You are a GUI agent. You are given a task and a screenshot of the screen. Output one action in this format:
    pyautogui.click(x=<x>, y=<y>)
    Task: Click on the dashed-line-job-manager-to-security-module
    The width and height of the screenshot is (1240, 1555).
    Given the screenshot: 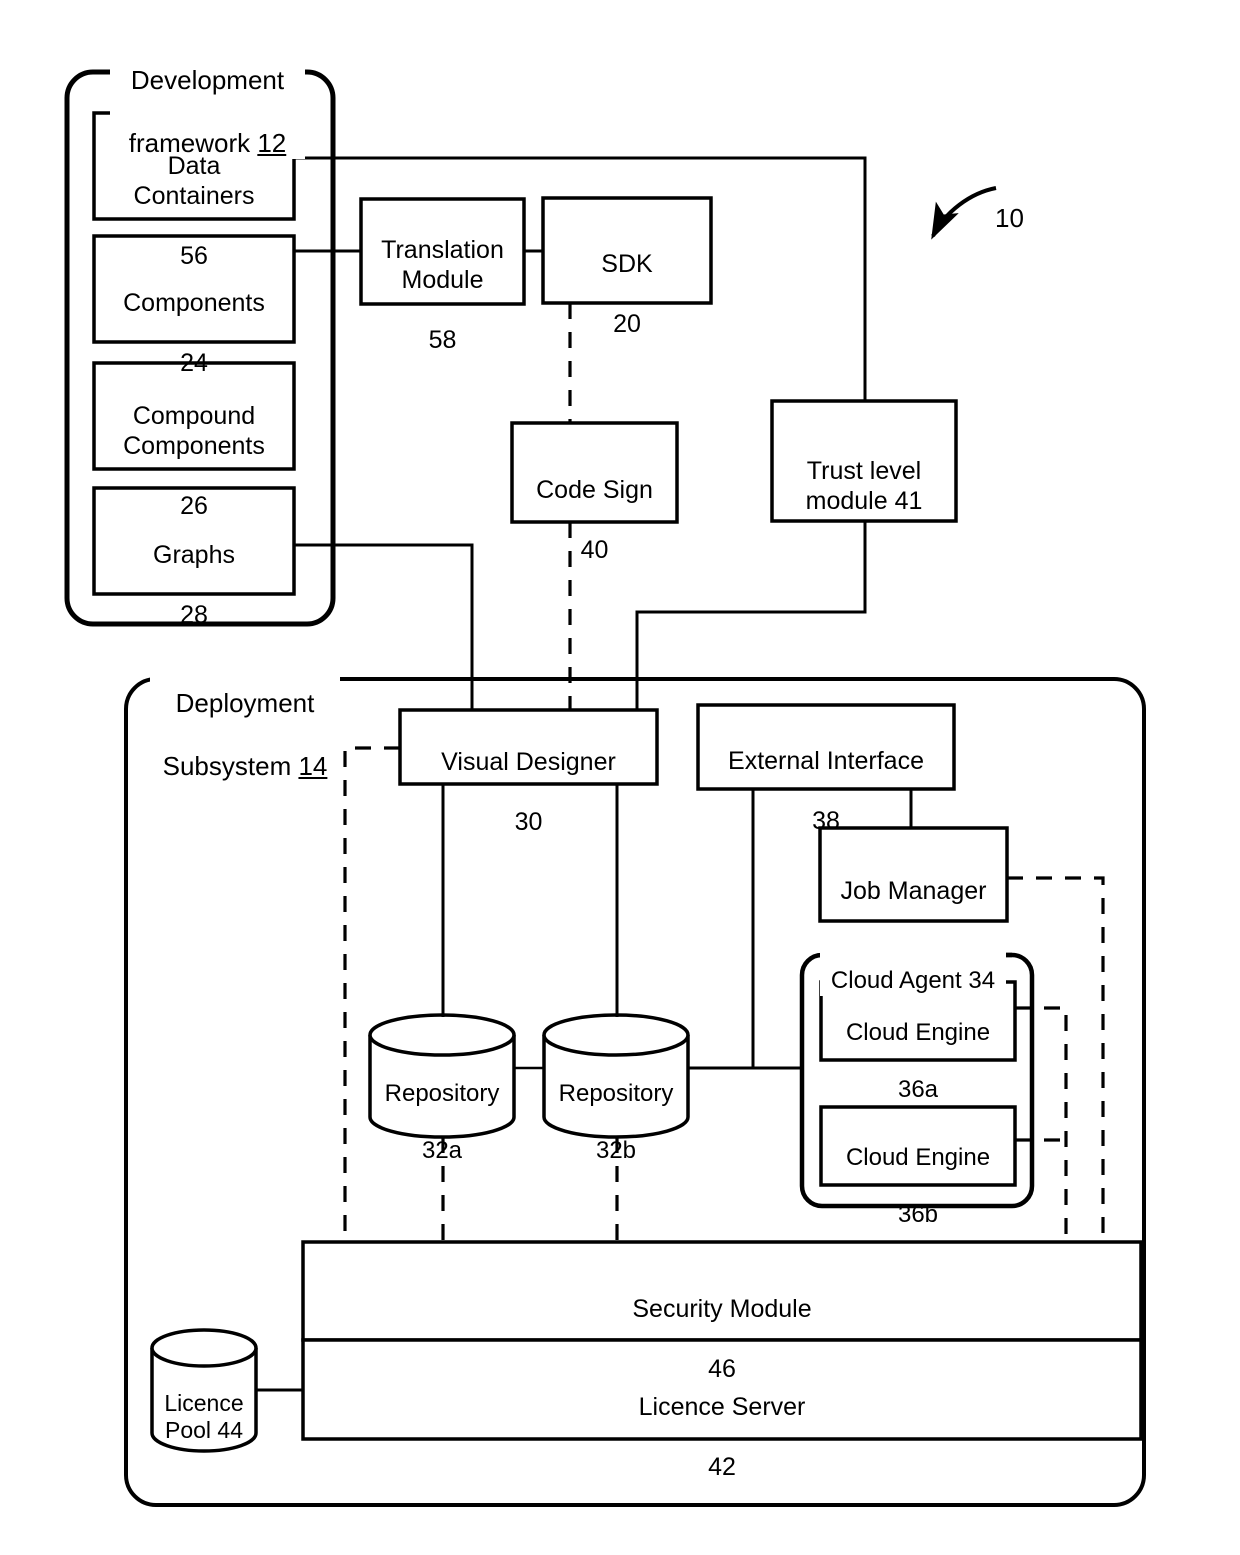 What is the action you would take?
    pyautogui.click(x=1056, y=1059)
    